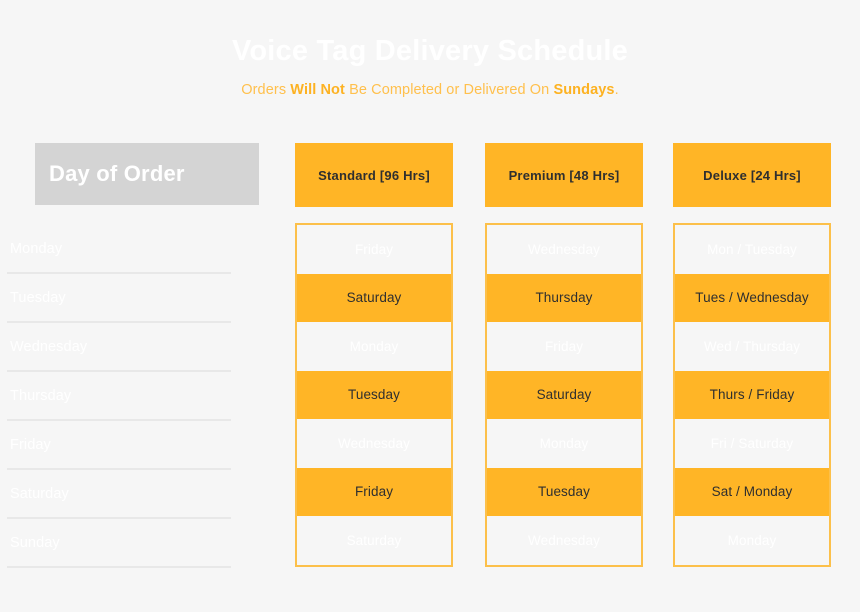 The height and width of the screenshot is (612, 860). What do you see at coordinates (119, 445) in the screenshot?
I see `day-row: Friday` at bounding box center [119, 445].